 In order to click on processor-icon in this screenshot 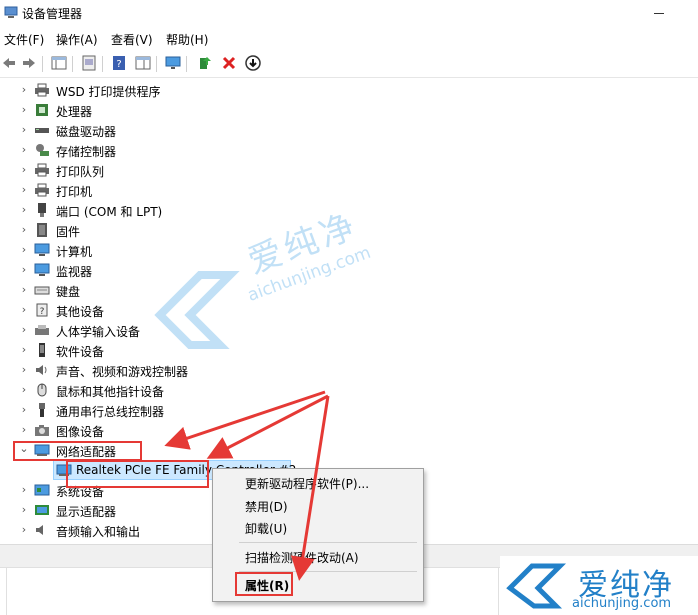, I will do `click(42, 110)`.